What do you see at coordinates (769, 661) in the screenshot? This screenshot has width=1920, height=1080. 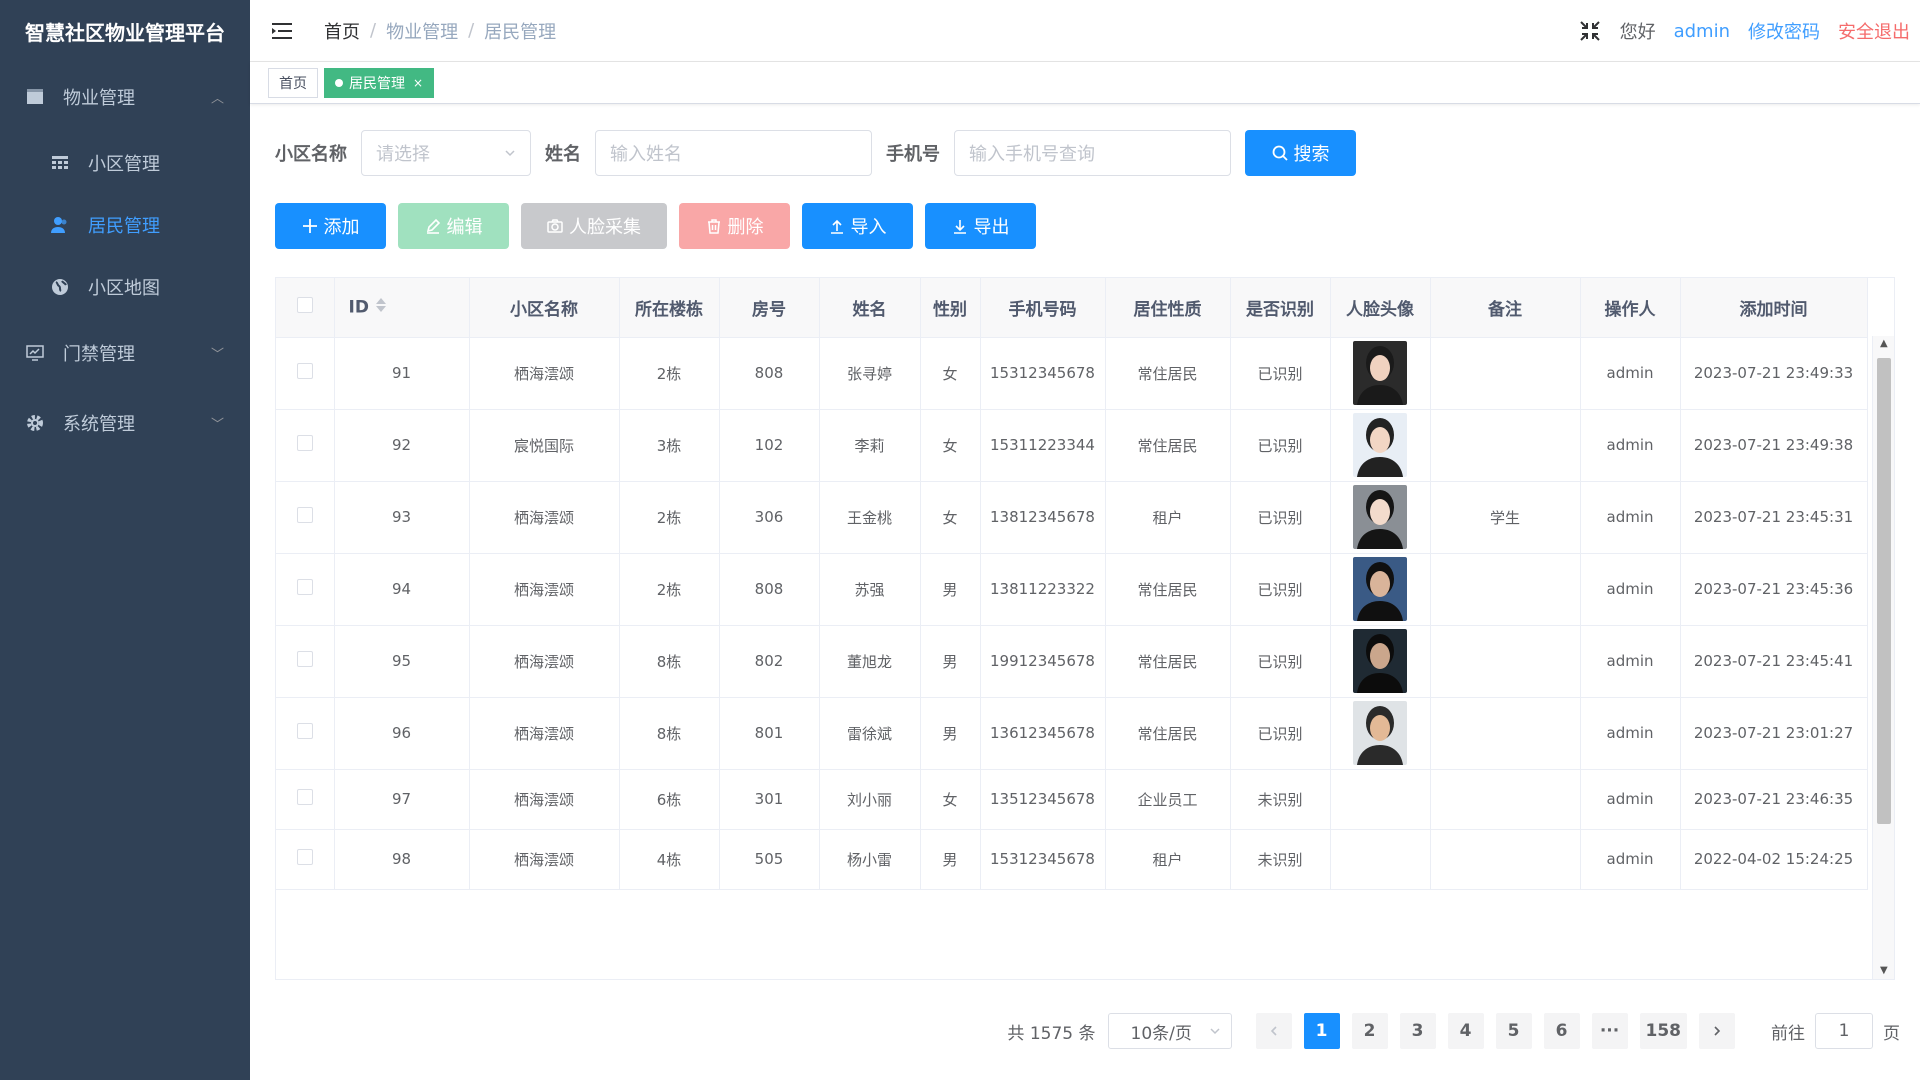 I see `cell-room: 802` at bounding box center [769, 661].